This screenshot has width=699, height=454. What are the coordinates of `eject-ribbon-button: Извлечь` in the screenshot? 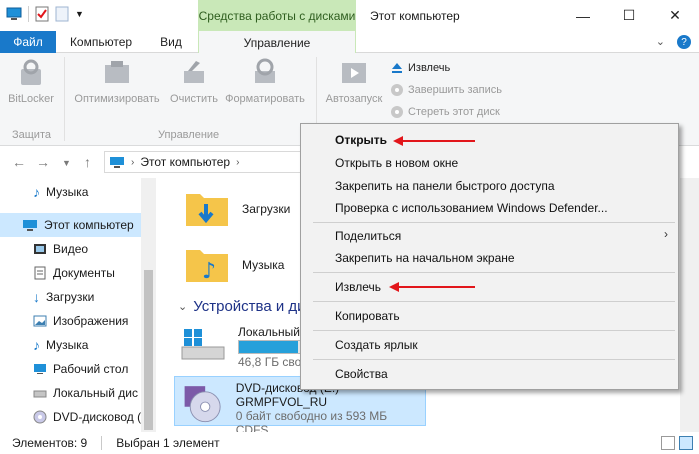 It's located at (420, 68).